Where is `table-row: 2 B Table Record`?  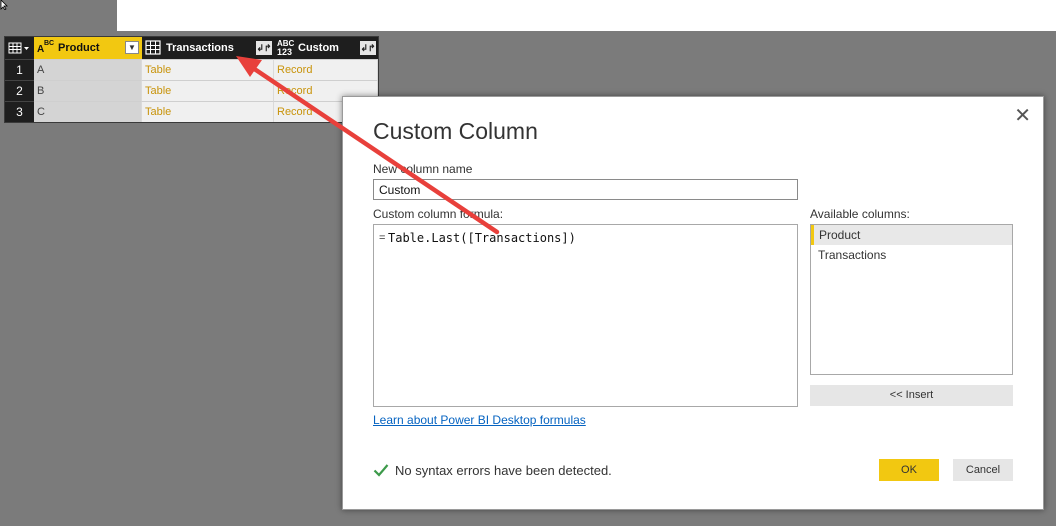
table-row: 2 B Table Record is located at coordinates (191, 90).